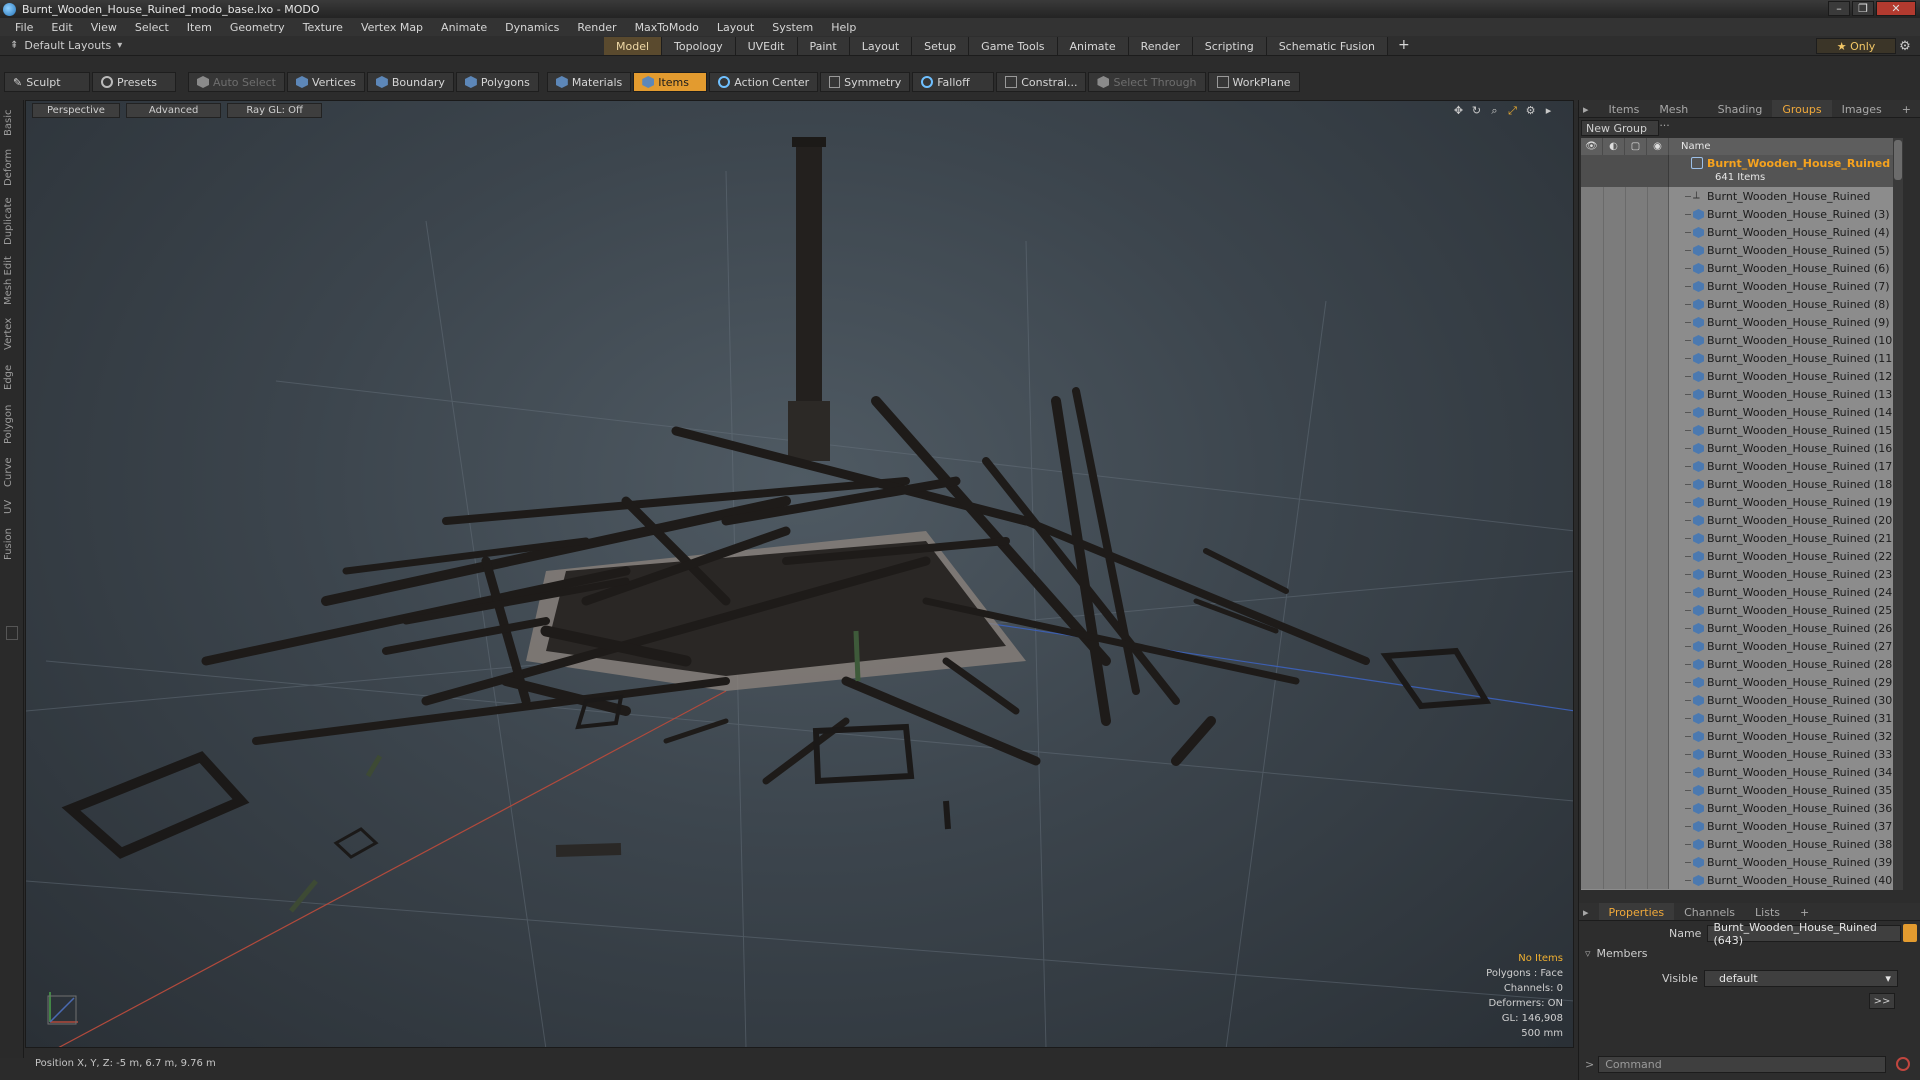 The width and height of the screenshot is (1920, 1080). I want to click on menu-system: System, so click(792, 27).